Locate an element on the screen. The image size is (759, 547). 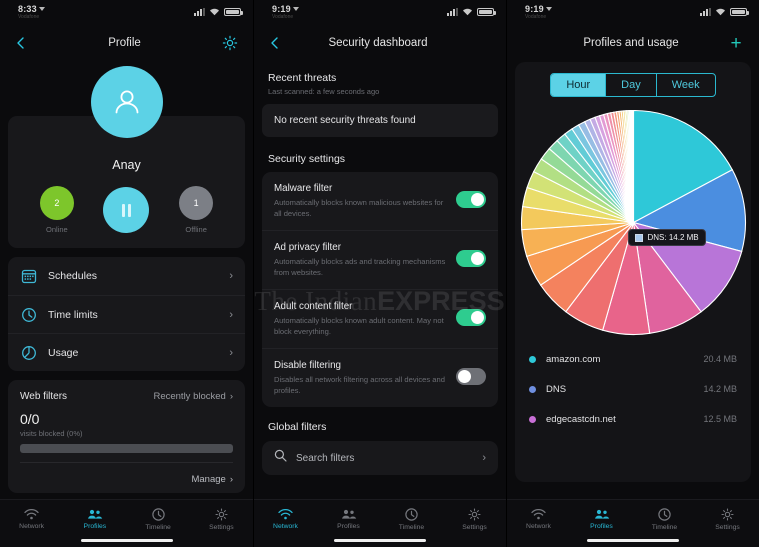
page-title: Security dashboard is located at coordinates (378, 43).